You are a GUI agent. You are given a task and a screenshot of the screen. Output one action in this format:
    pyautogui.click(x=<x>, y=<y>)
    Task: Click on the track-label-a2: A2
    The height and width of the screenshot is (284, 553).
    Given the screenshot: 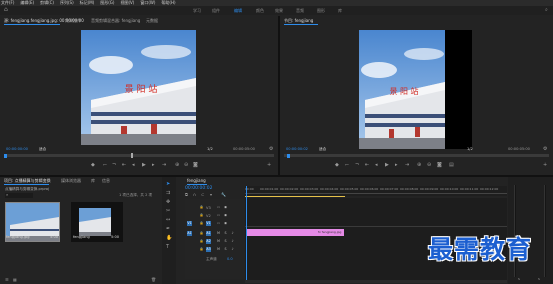 What is the action you would take?
    pyautogui.click(x=208, y=241)
    